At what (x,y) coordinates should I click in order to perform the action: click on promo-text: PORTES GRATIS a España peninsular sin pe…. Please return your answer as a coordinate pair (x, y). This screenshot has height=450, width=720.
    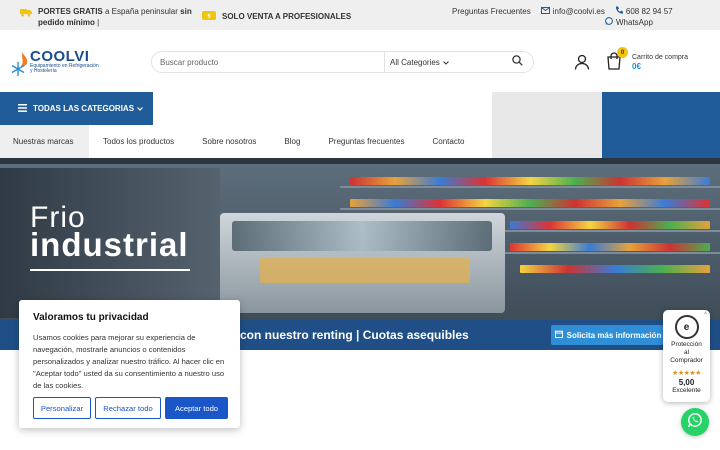
    Looking at the image, I should click on (115, 17).